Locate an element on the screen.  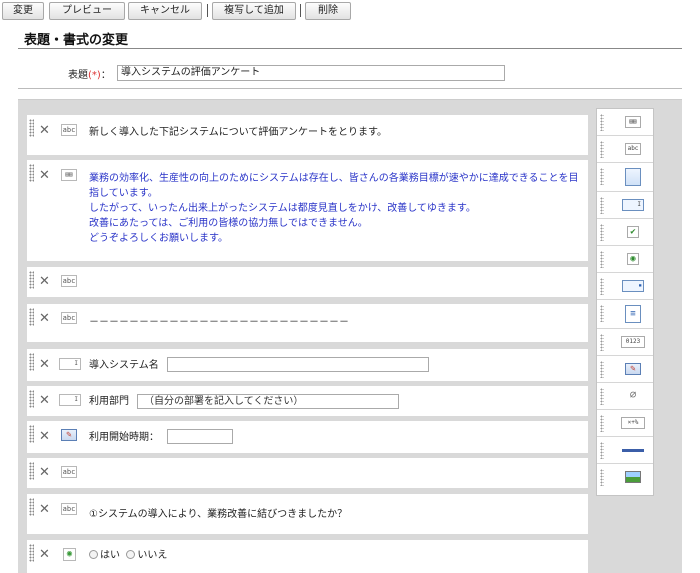
question-text: ①システムの導入により、業務改善に結びつきましたか？ is located at coordinates (218, 514).